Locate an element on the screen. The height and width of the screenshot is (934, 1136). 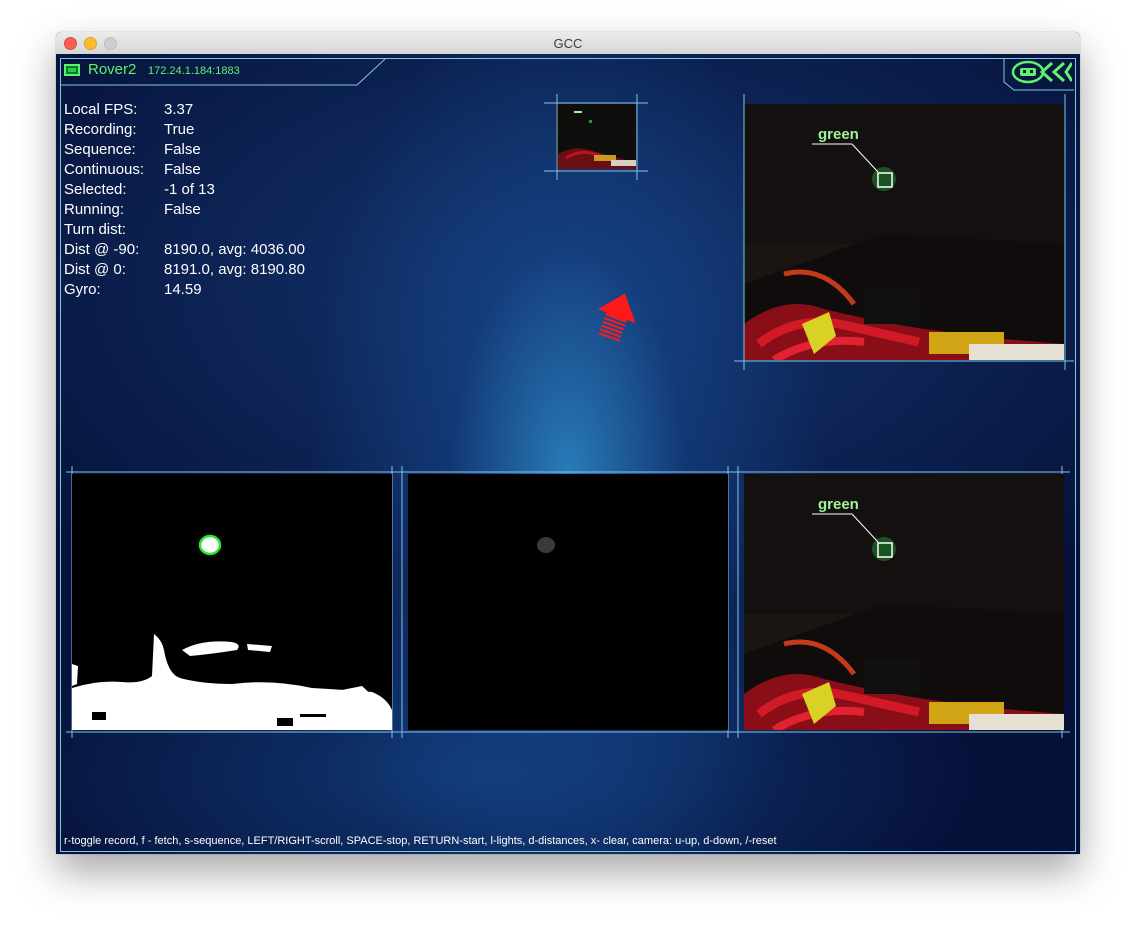
info-row: Turn dist: is located at coordinates (184, 230).